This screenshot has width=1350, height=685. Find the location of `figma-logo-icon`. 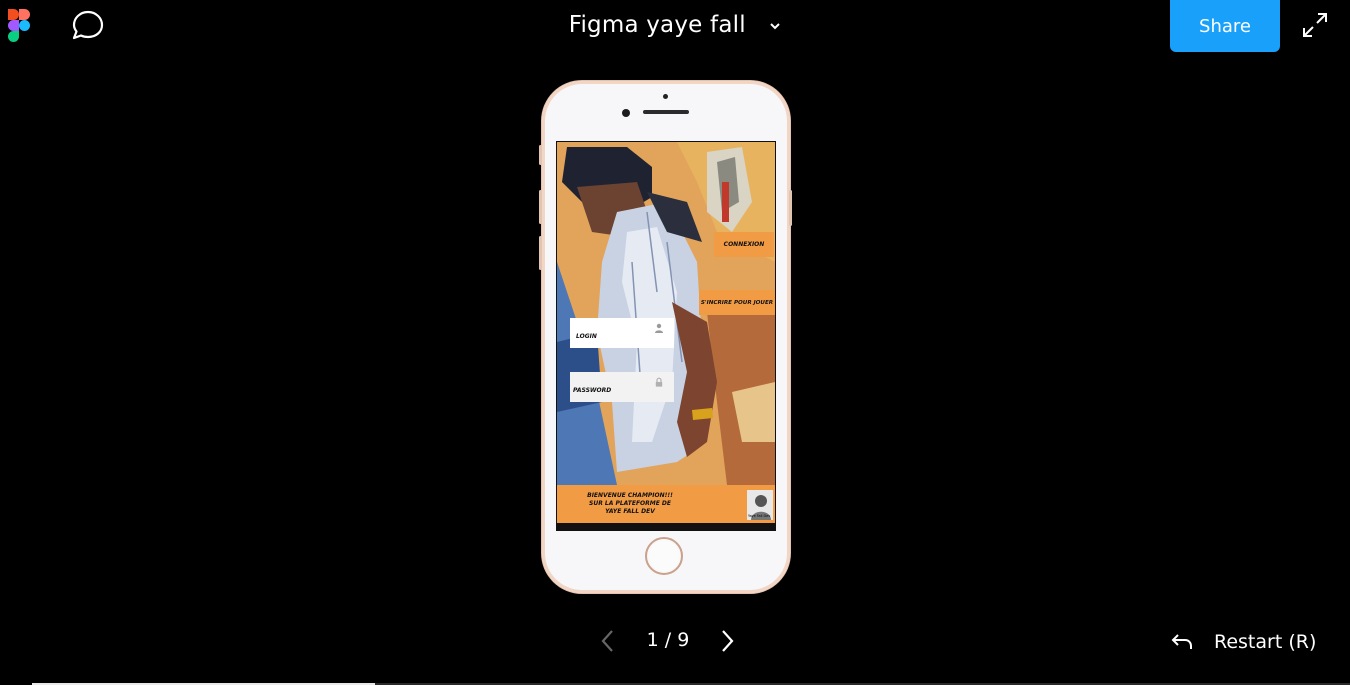

figma-logo-icon is located at coordinates (19, 25).